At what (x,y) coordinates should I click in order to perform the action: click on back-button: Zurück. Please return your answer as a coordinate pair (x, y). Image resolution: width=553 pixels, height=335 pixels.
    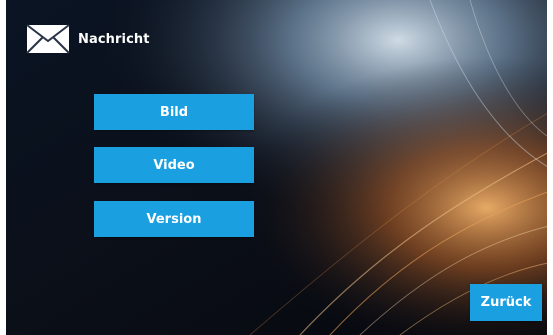
    Looking at the image, I should click on (506, 302).